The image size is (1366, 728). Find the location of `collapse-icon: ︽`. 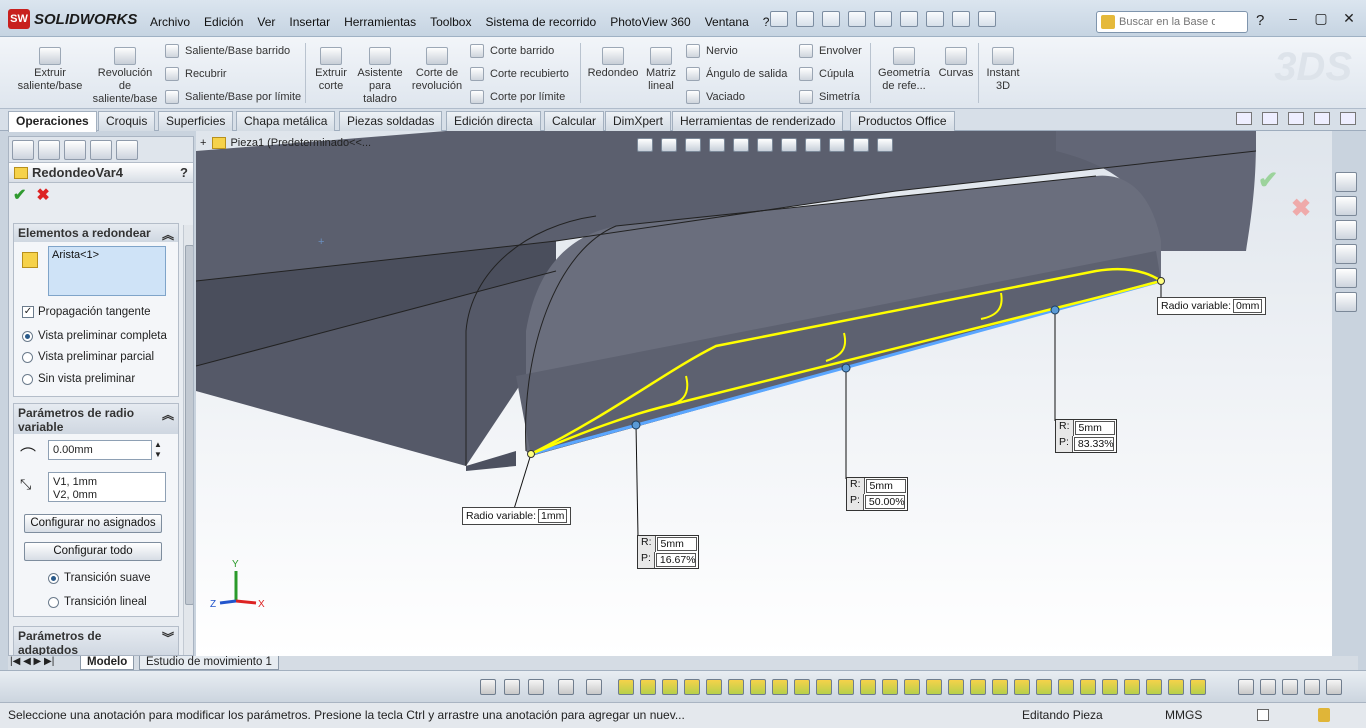

collapse-icon: ︽ is located at coordinates (168, 234).